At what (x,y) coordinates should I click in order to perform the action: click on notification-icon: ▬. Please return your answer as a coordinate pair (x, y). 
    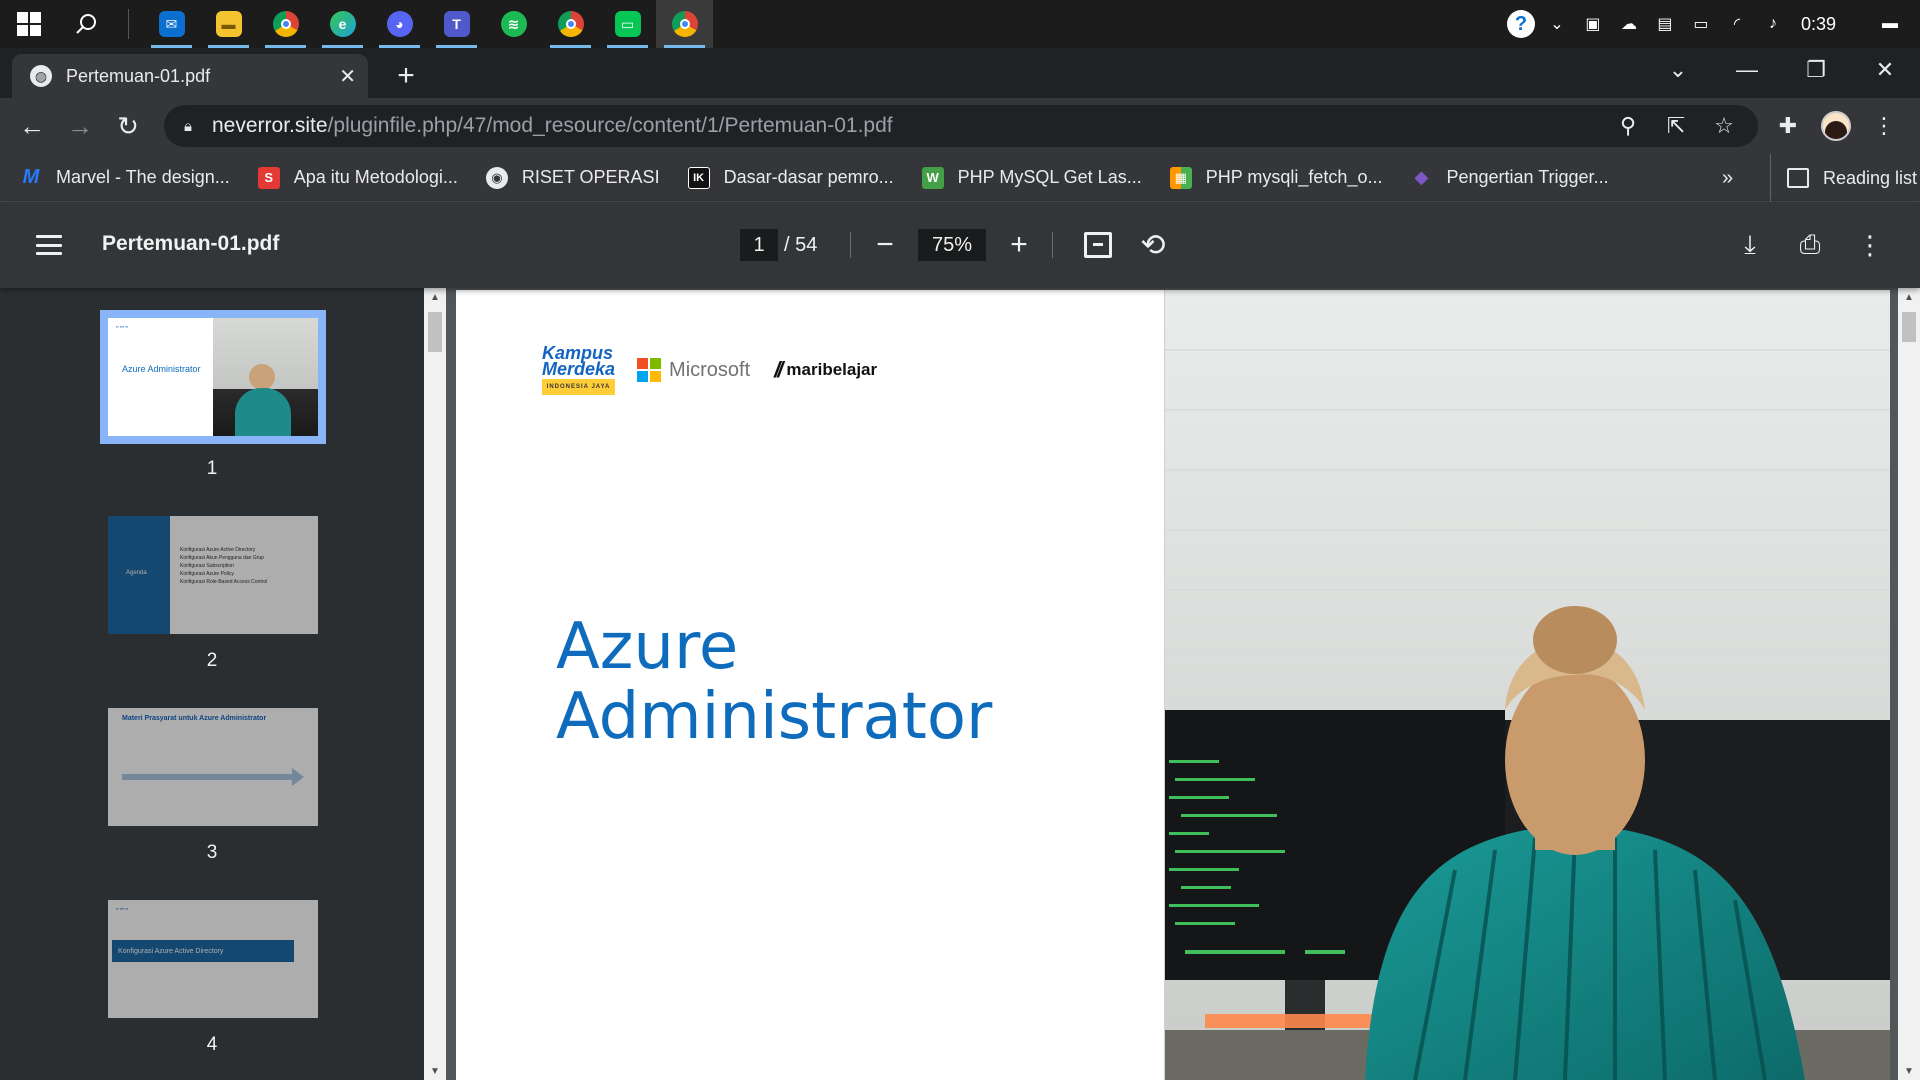
    Looking at the image, I should click on (1890, 24).